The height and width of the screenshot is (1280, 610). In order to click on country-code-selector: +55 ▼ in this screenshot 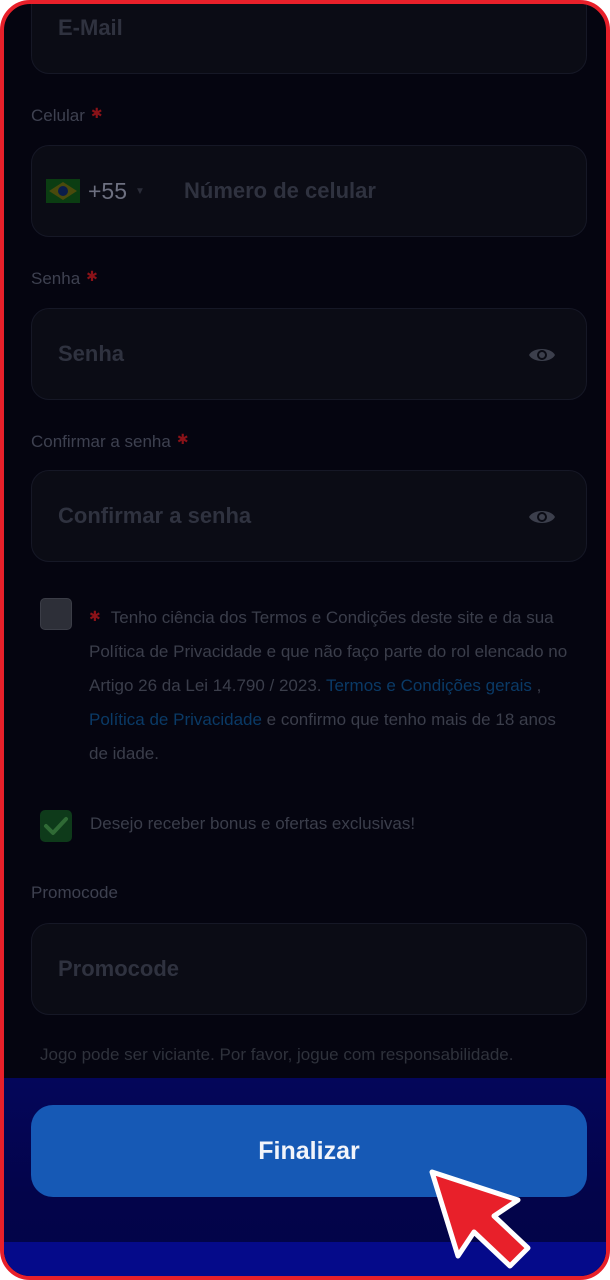, I will do `click(95, 191)`.